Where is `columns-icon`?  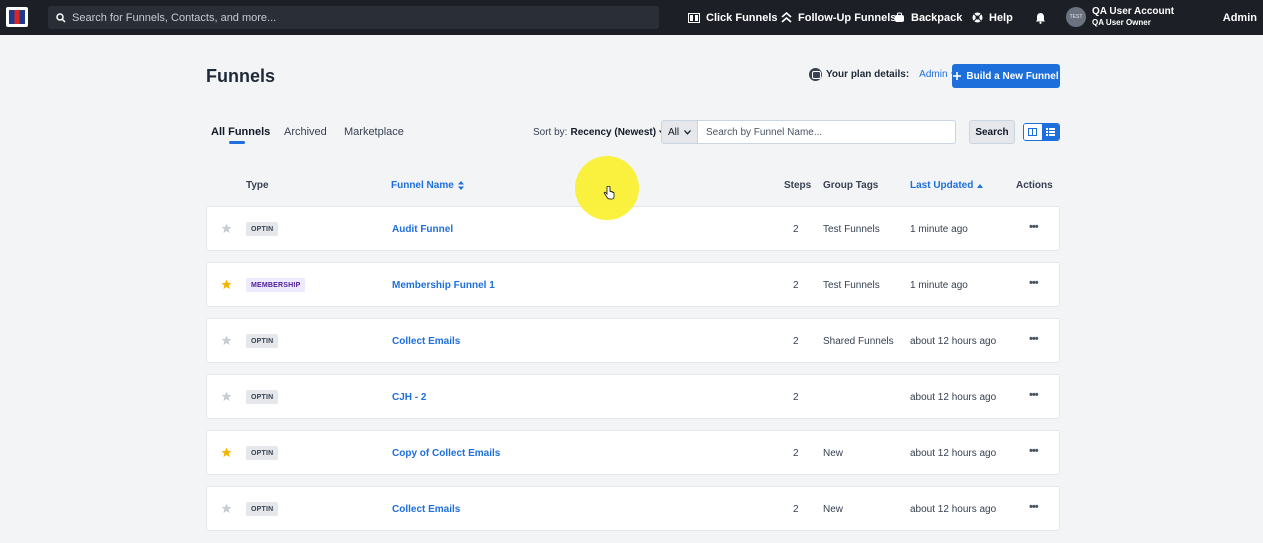 columns-icon is located at coordinates (694, 17).